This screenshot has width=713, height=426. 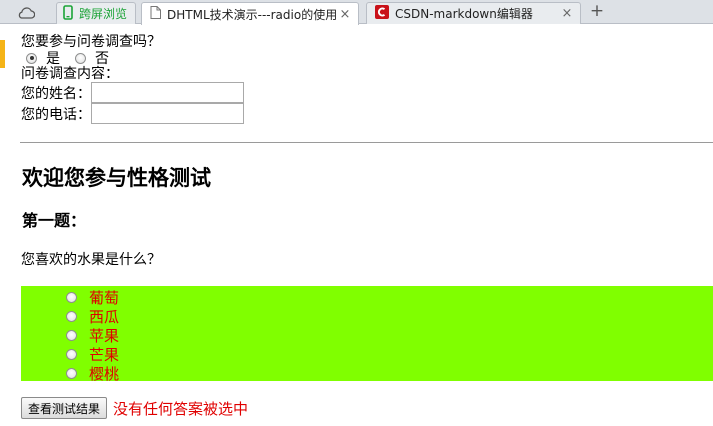 I want to click on option-label: 西瓜, so click(x=104, y=317).